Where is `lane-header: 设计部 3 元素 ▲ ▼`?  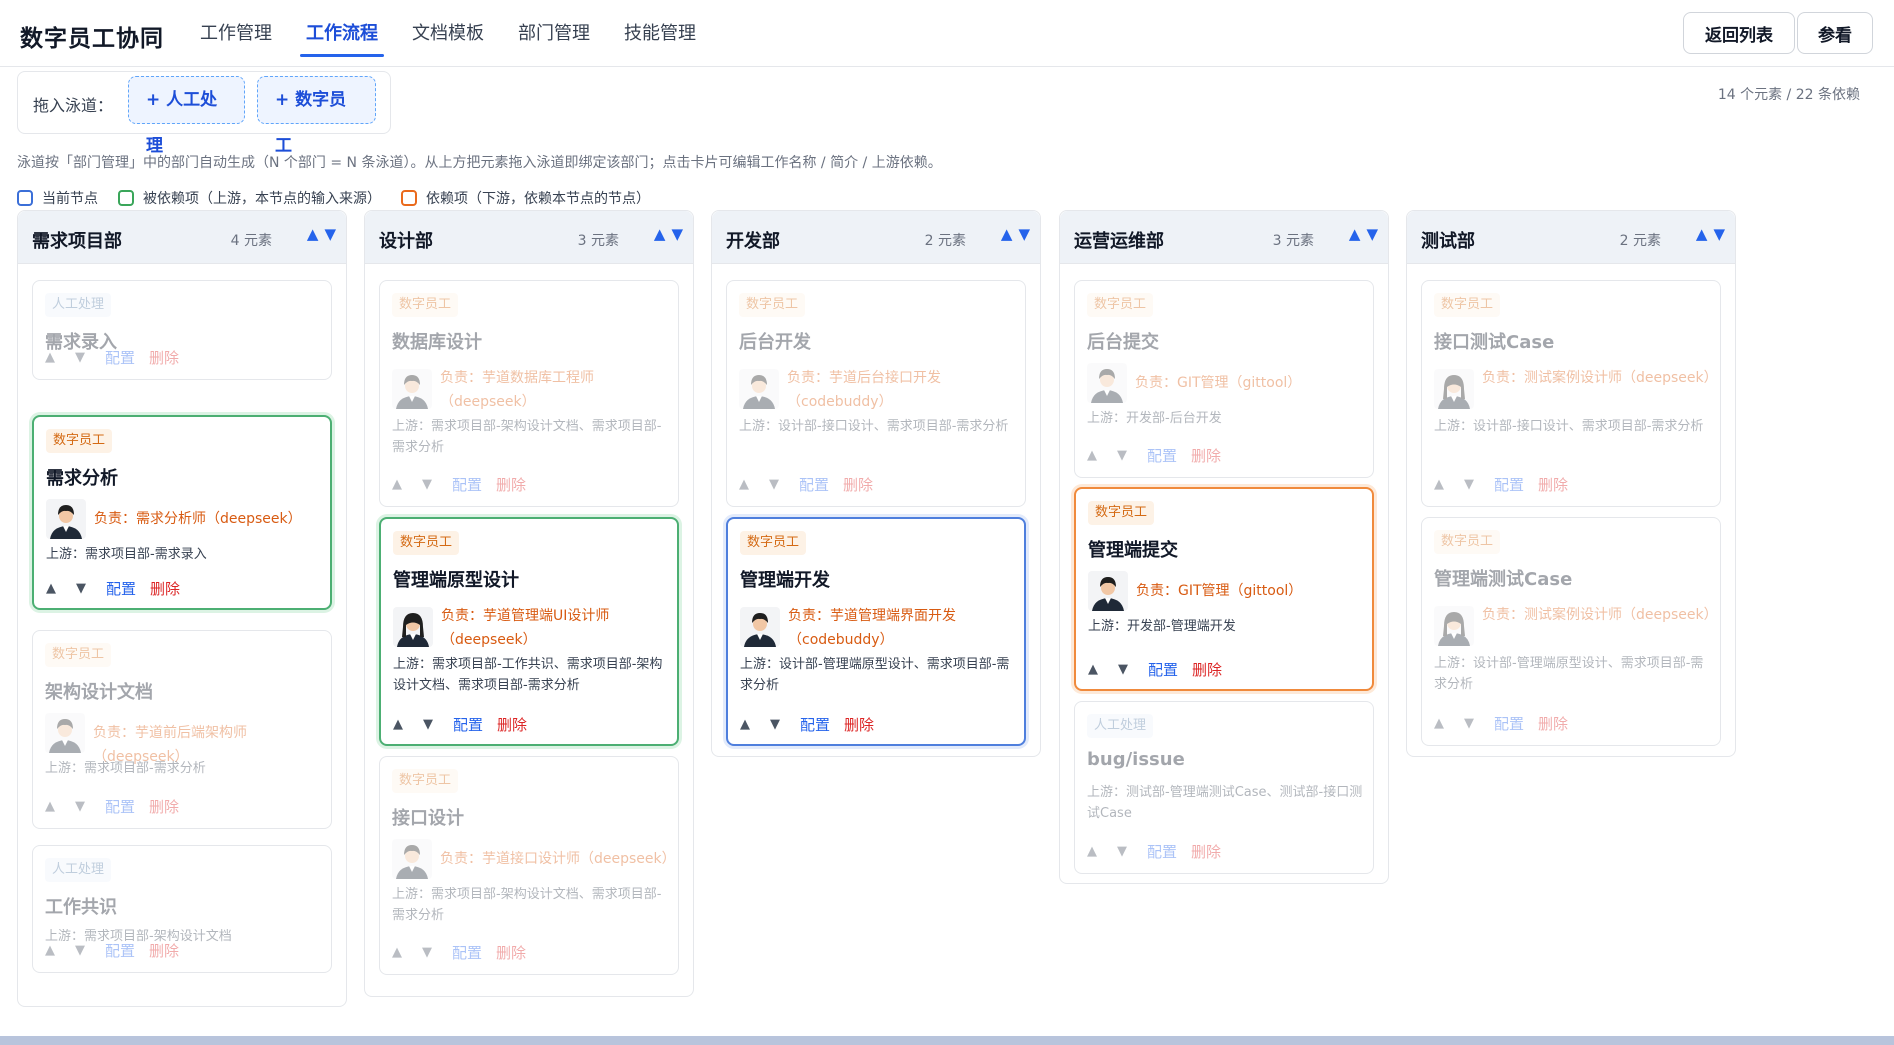
lane-header: 设计部 3 元素 ▲ ▼ is located at coordinates (529, 237).